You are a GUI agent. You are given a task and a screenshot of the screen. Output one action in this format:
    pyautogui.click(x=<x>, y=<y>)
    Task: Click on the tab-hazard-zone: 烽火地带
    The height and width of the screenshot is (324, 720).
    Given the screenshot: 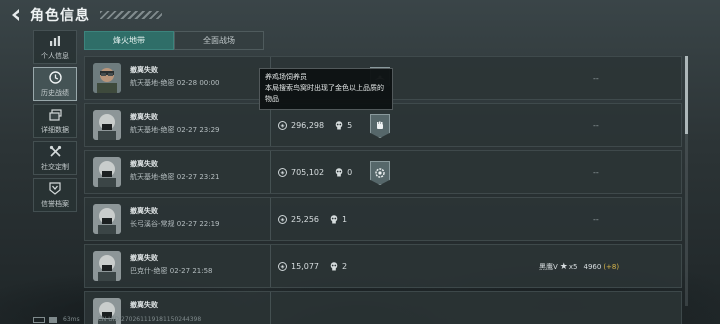 What is the action you would take?
    pyautogui.click(x=129, y=40)
    